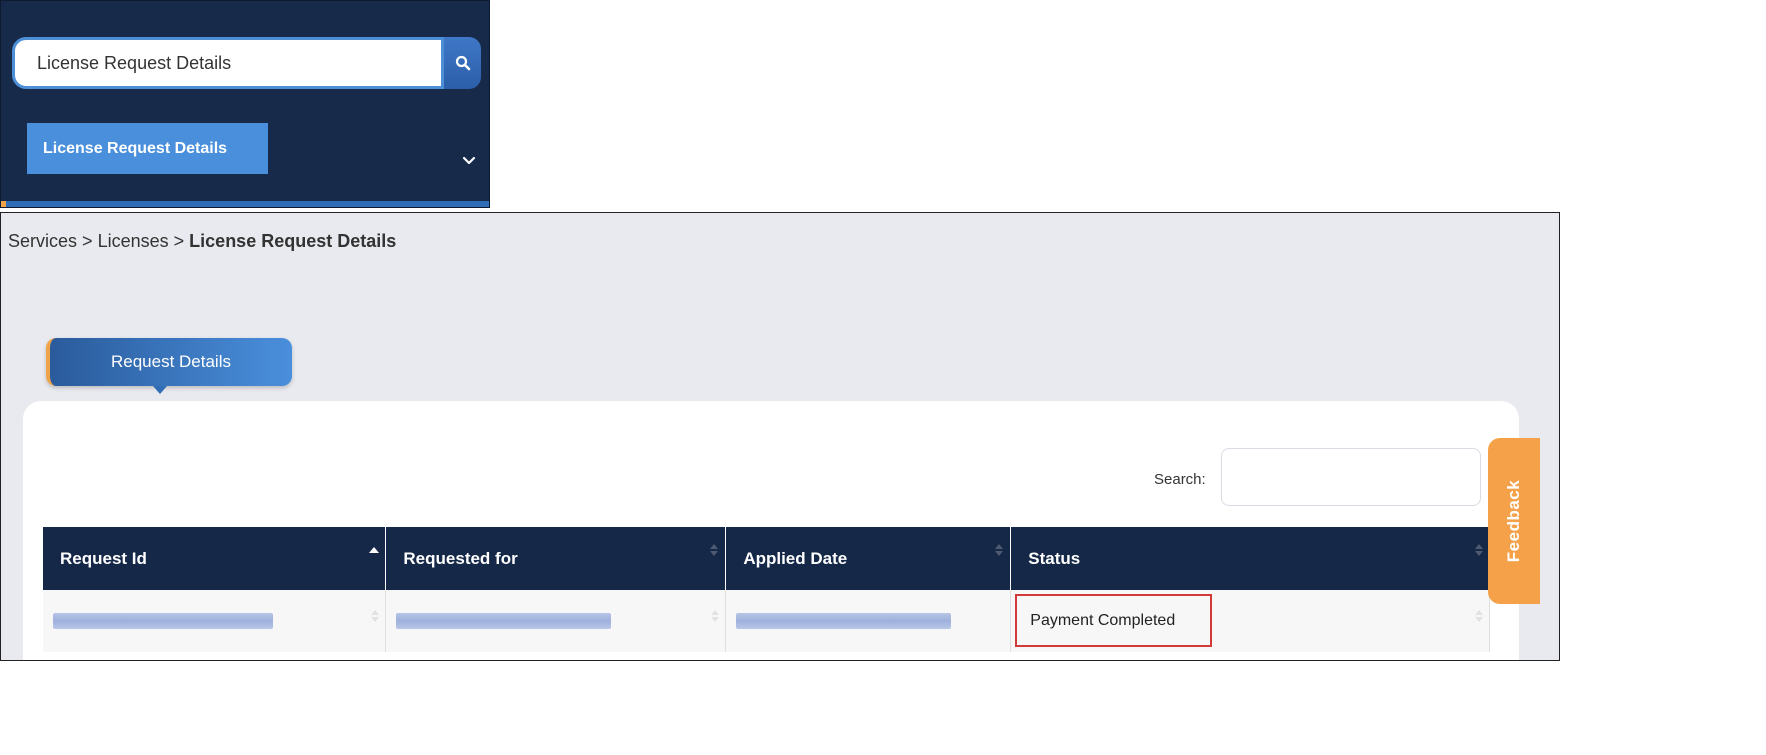 The height and width of the screenshot is (755, 1766). I want to click on column-header-label: Request Id, so click(103, 558).